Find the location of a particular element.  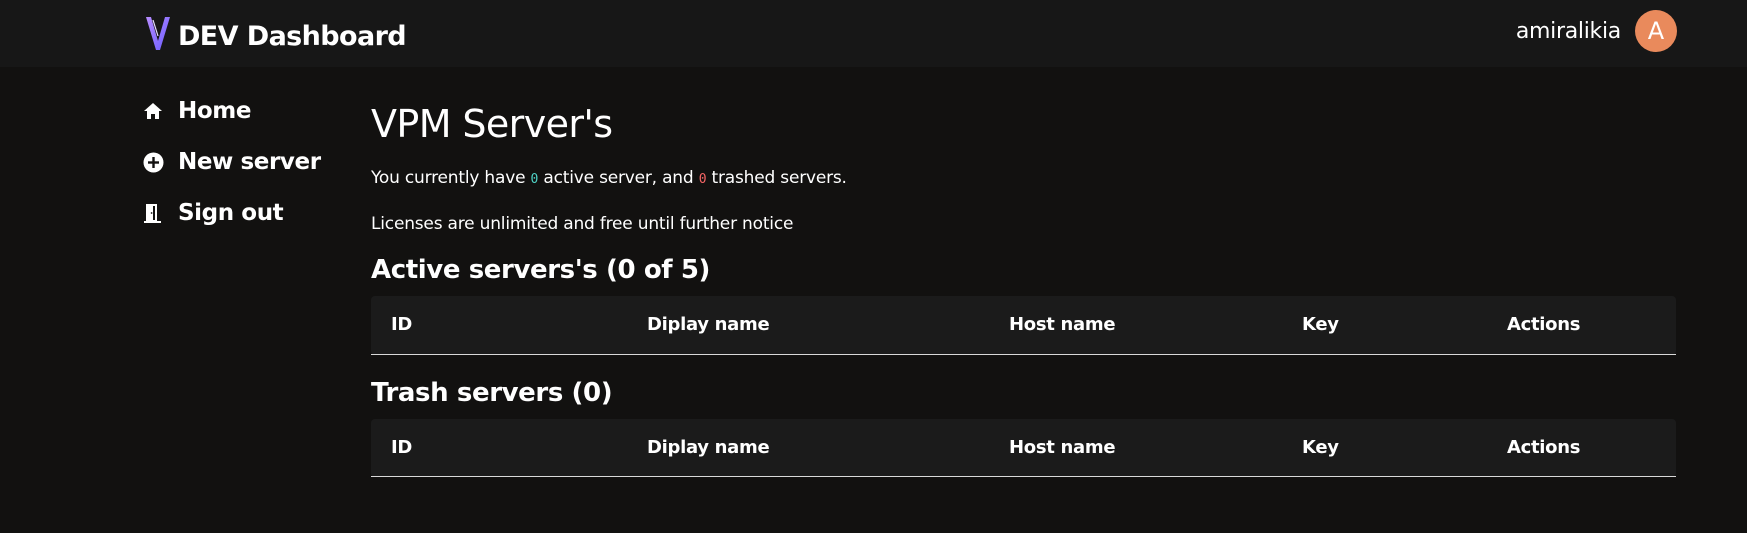

sidebar: Home New server Sign out is located at coordinates (231, 170).